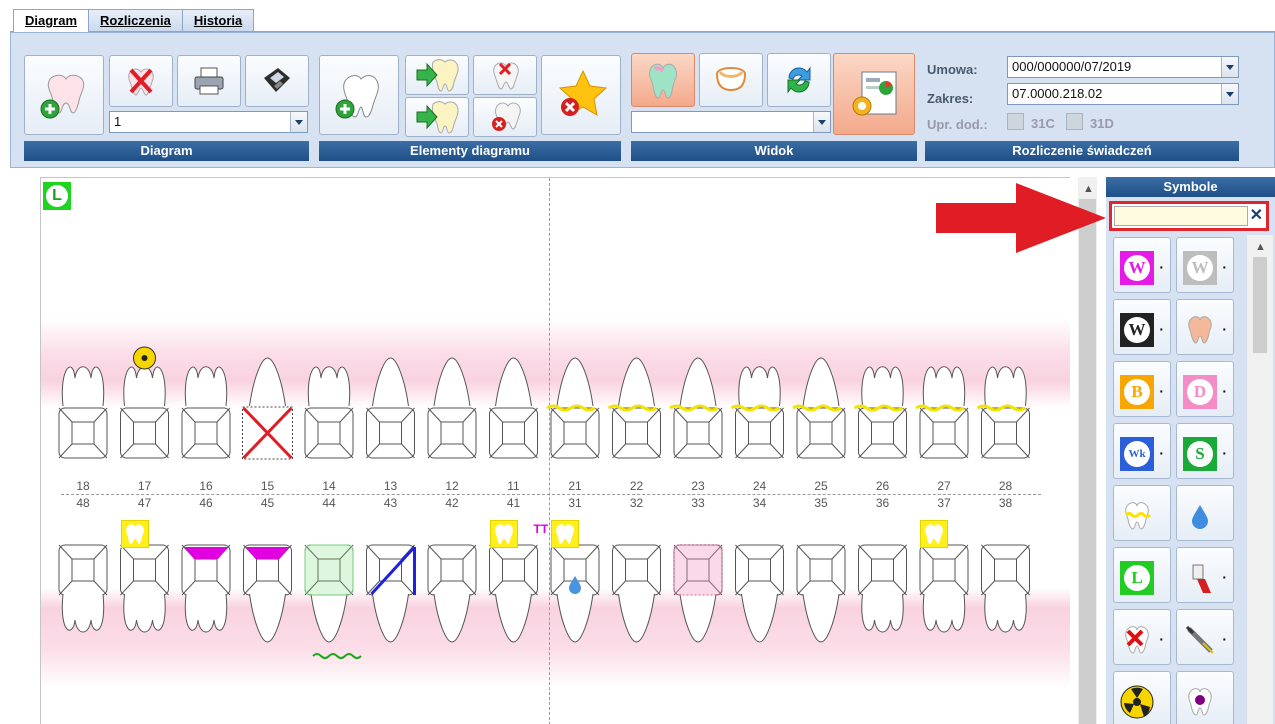  Describe the element at coordinates (1142, 327) in the screenshot. I see `symbol-w-black-button: W ·` at that location.